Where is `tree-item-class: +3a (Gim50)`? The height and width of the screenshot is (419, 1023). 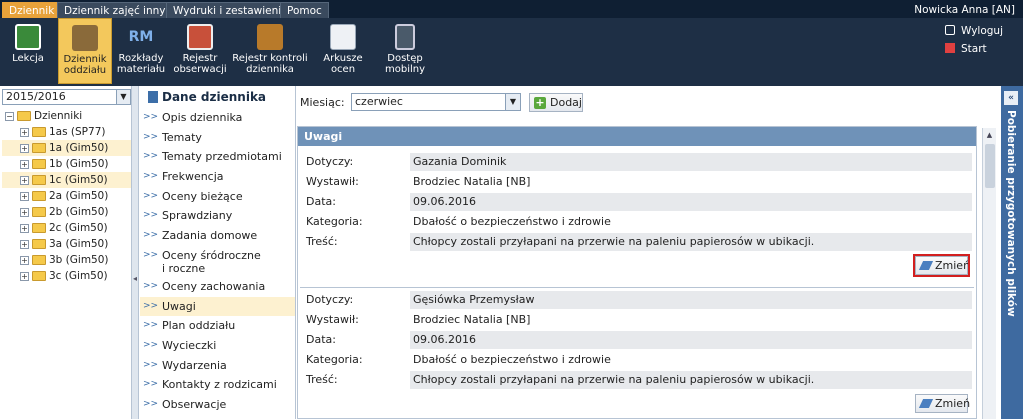
tree-item-class: +3a (Gim50) is located at coordinates (66, 244).